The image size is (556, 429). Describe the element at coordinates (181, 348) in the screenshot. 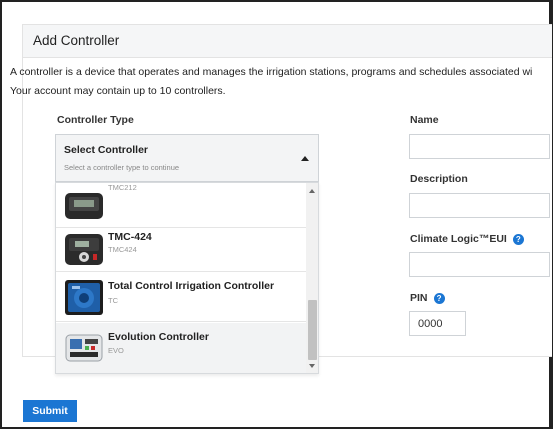

I see `option-evolution: Evolution Controller EVO` at that location.